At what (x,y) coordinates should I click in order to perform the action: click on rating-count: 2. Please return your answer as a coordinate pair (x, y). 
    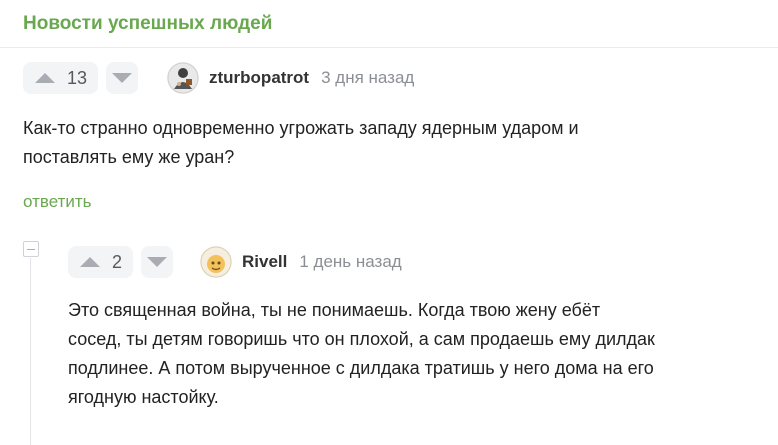
    Looking at the image, I should click on (117, 261).